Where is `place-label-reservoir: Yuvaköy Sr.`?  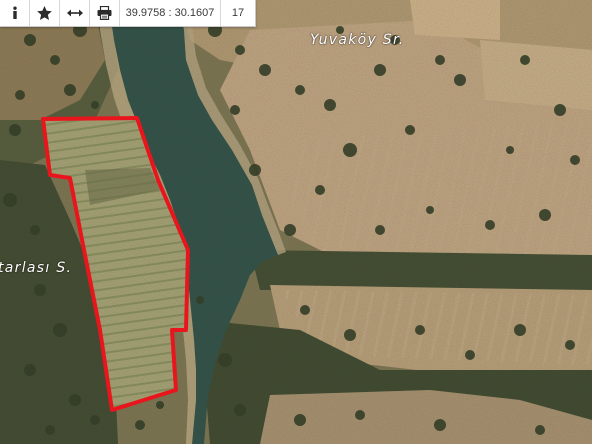 place-label-reservoir: Yuvaköy Sr. is located at coordinates (357, 40).